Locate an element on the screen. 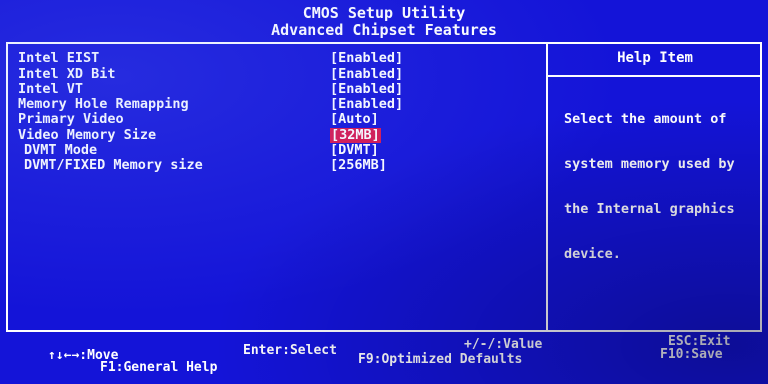 The height and width of the screenshot is (384, 768). page-title: Advanced Chipset Features is located at coordinates (384, 30).